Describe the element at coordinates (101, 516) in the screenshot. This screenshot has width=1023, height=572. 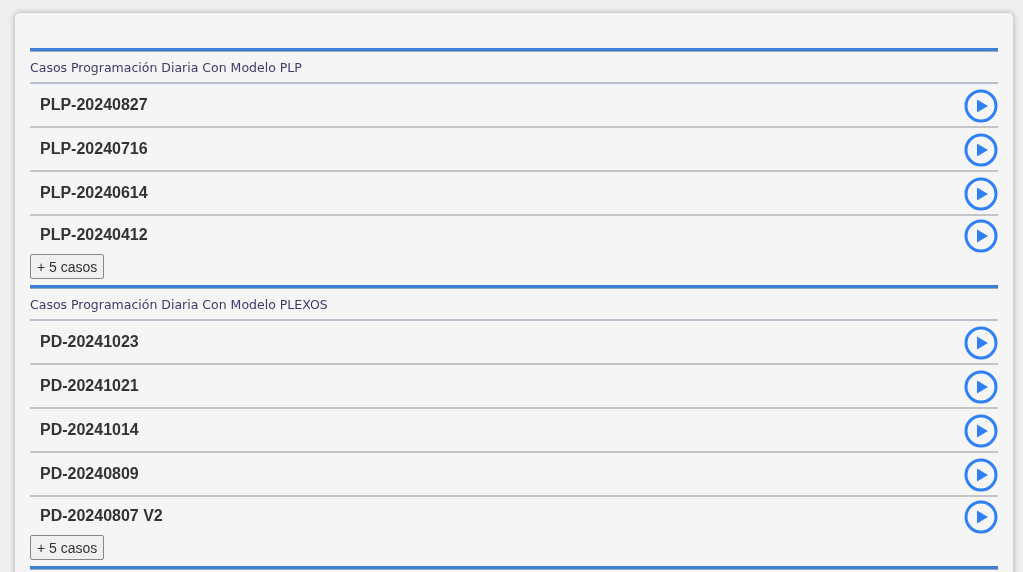
I see `case-name: PD-20240807 V2` at that location.